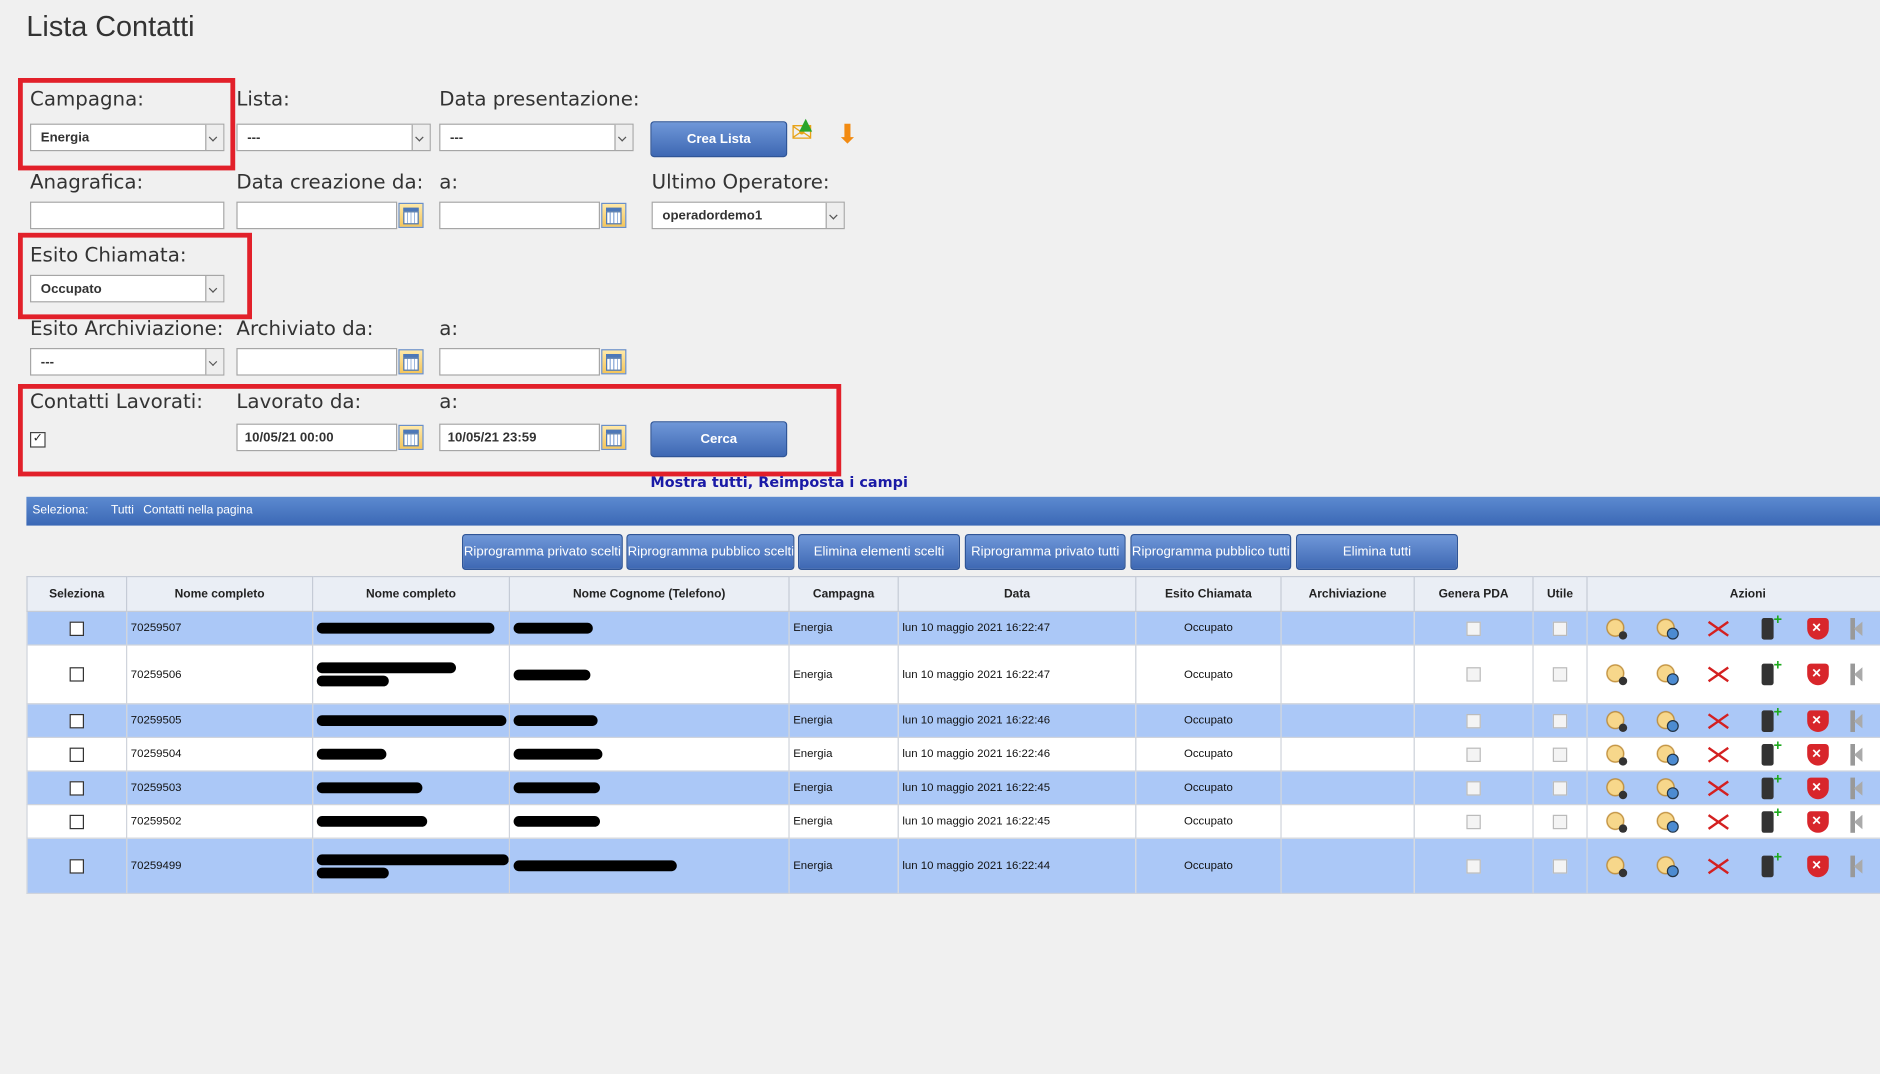 The height and width of the screenshot is (1074, 1880). I want to click on archiviato-a-input, so click(519, 362).